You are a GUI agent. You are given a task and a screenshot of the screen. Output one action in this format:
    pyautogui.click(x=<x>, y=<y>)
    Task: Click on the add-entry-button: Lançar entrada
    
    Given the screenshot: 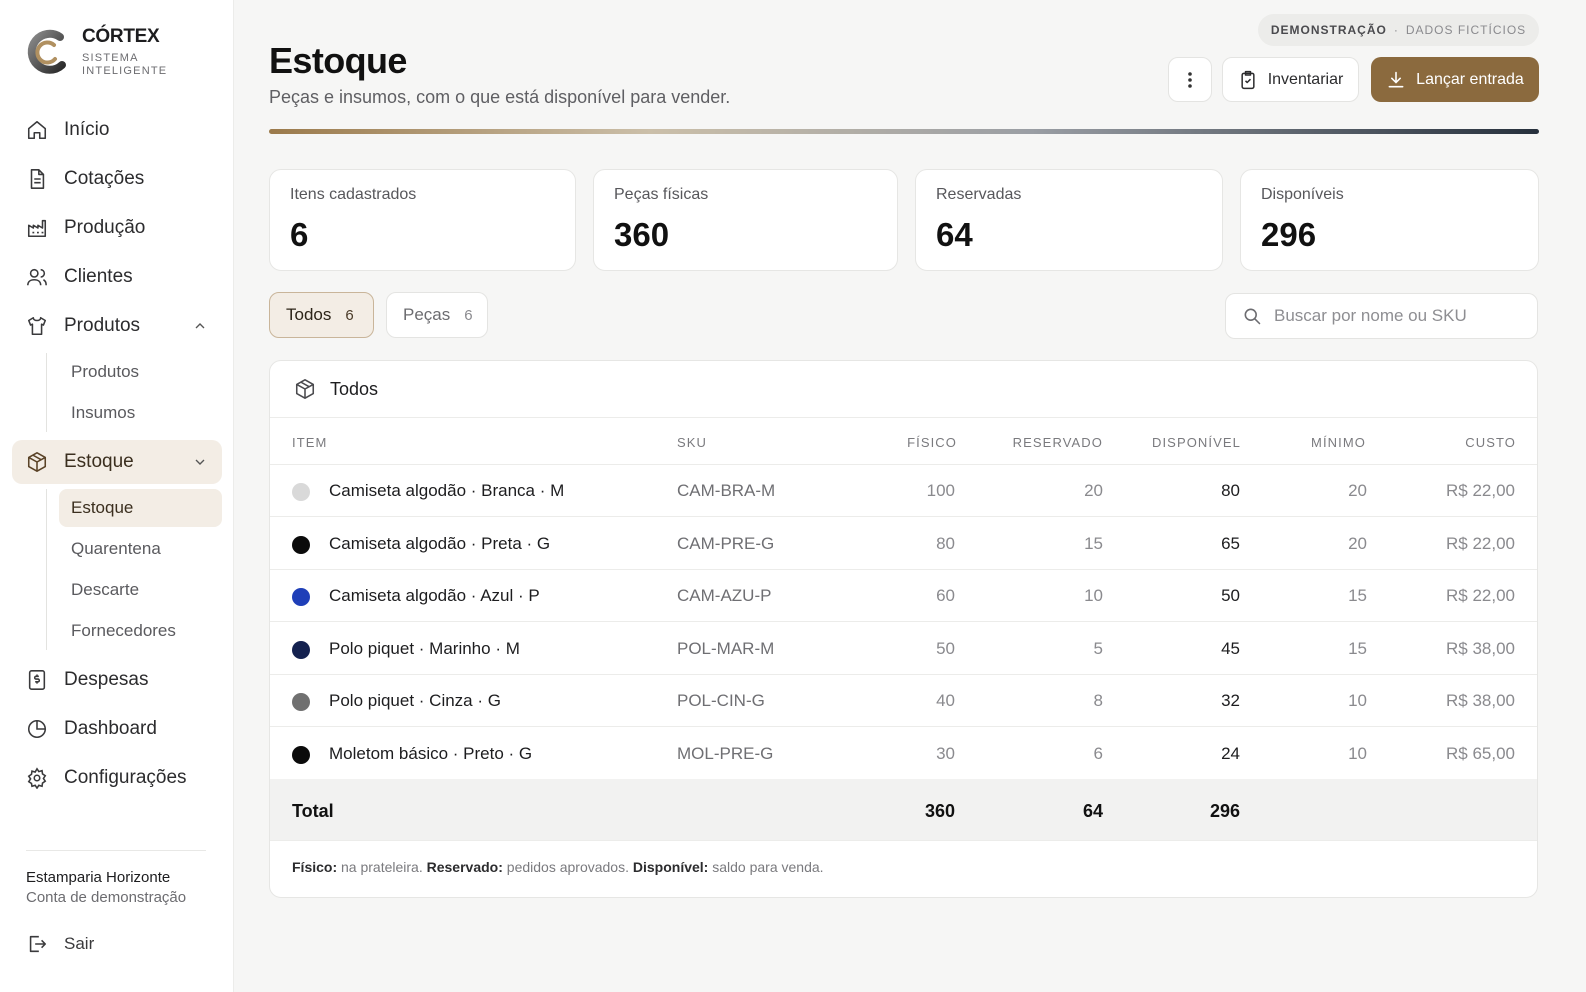 What is the action you would take?
    pyautogui.click(x=1455, y=79)
    